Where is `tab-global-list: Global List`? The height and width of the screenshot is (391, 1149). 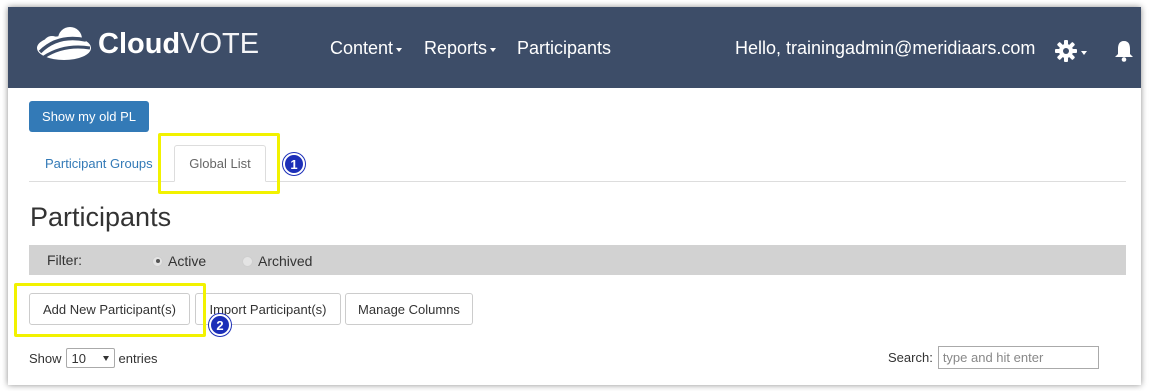
tab-global-list: Global List is located at coordinates (220, 163).